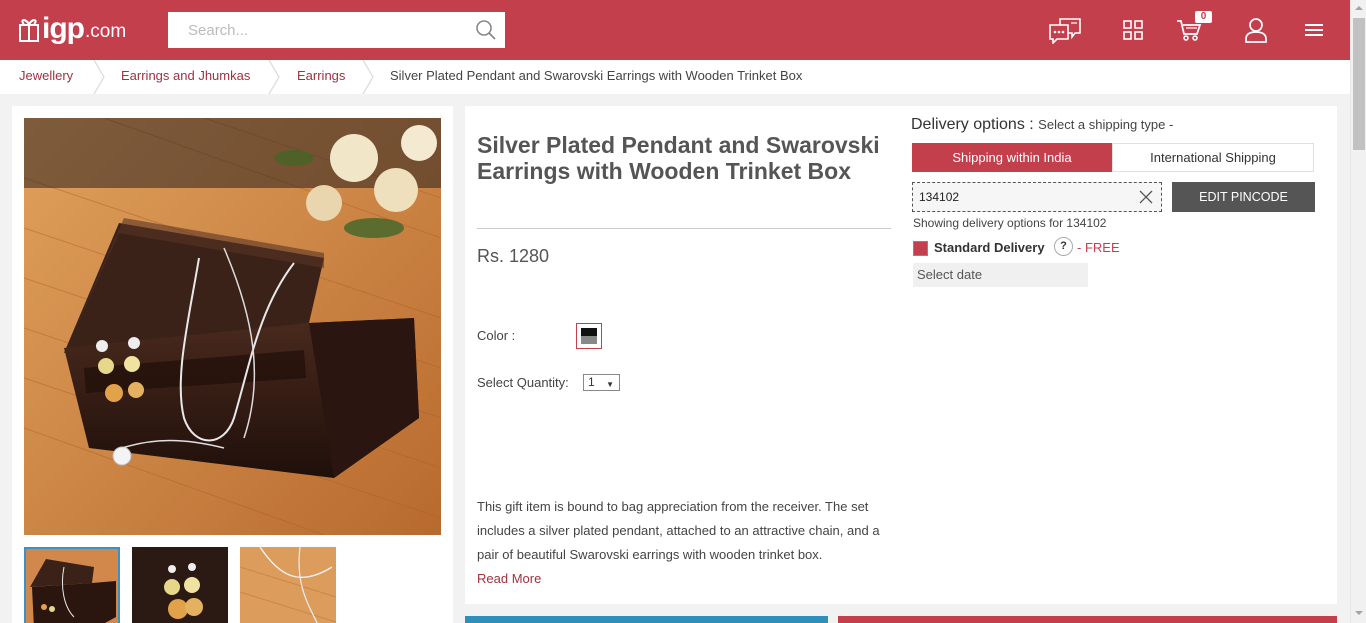 Image resolution: width=1366 pixels, height=623 pixels. What do you see at coordinates (1314, 30) in the screenshot?
I see `menu-icon` at bounding box center [1314, 30].